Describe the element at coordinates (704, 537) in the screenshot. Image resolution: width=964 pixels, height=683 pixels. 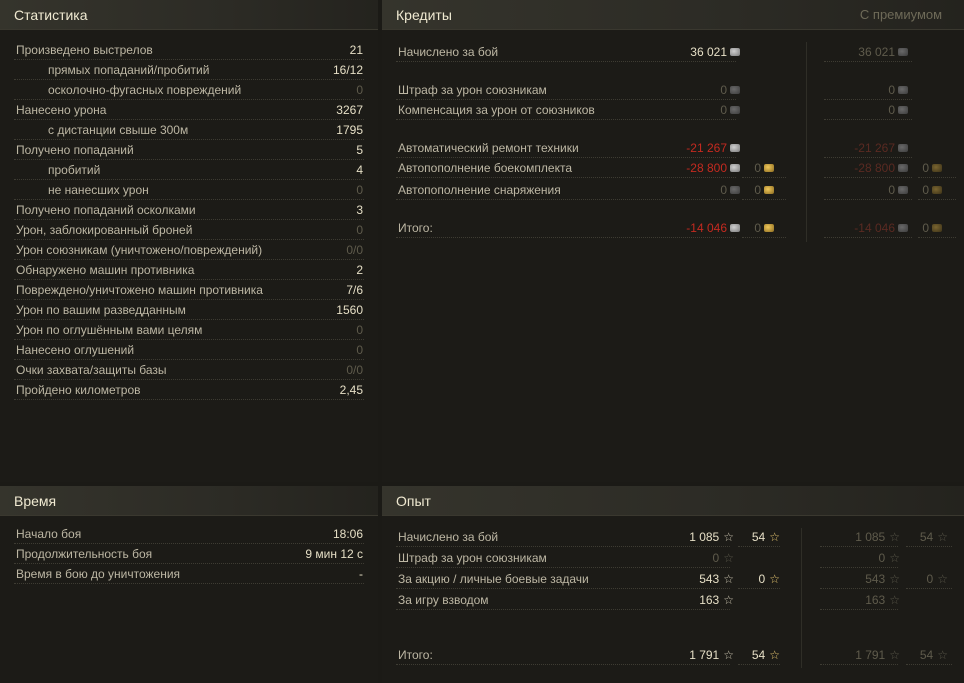
I see `xp-amount: 1 085` at that location.